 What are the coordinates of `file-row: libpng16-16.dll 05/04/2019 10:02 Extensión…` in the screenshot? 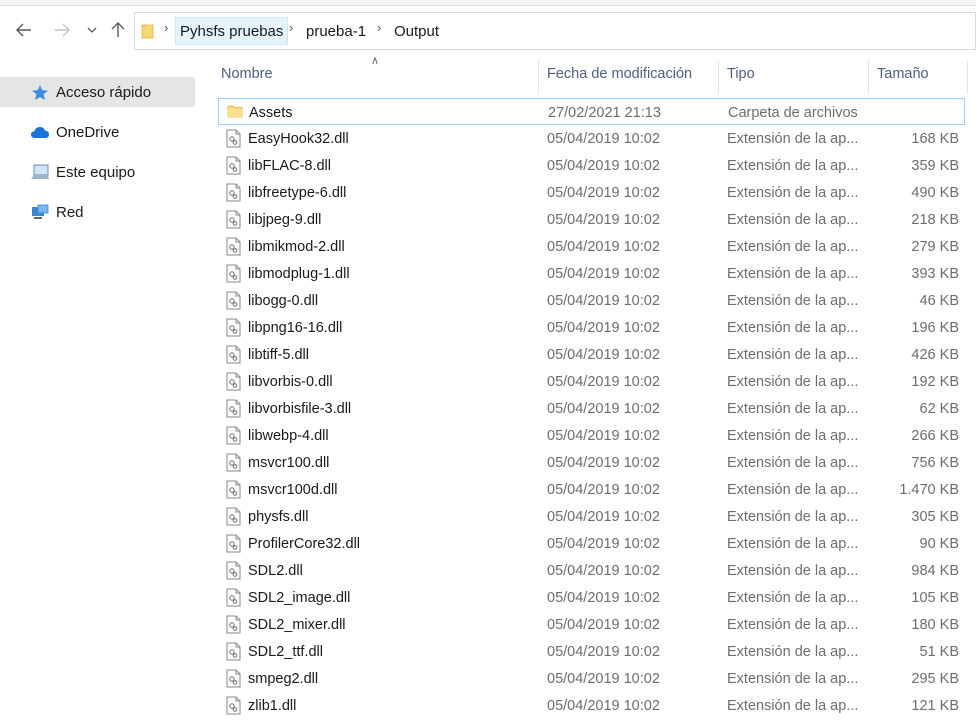 It's located at (591, 327).